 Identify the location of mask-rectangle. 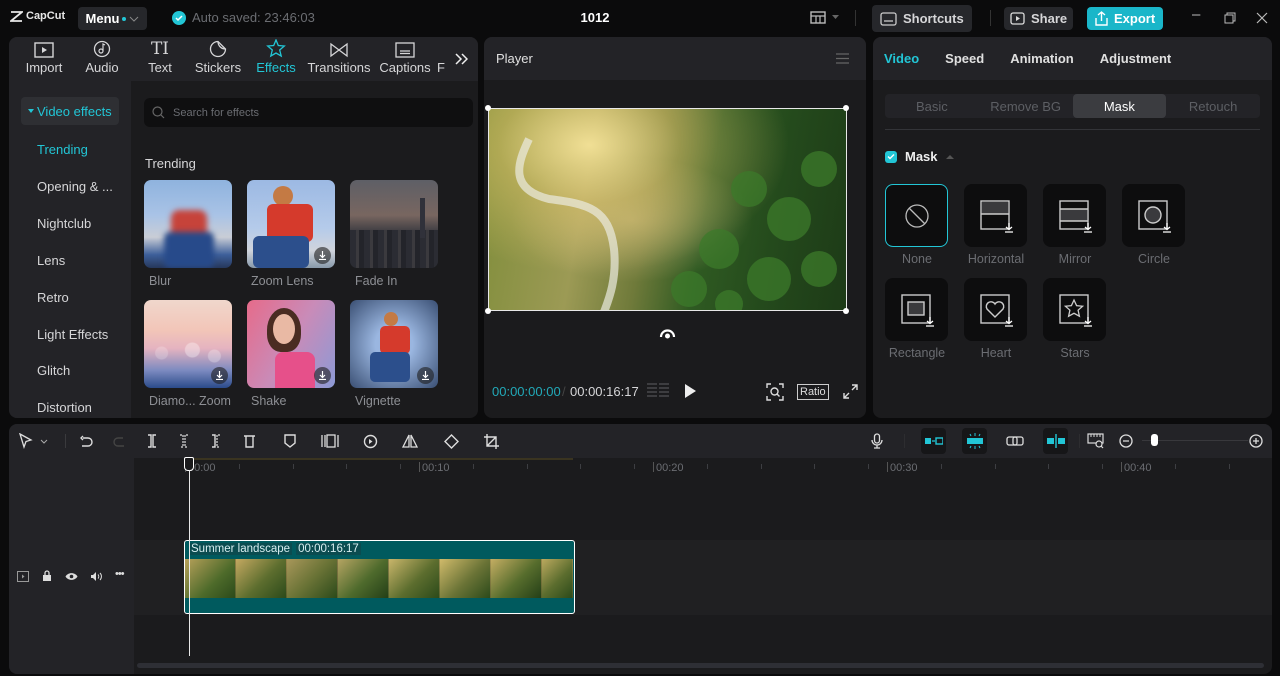
(916, 309).